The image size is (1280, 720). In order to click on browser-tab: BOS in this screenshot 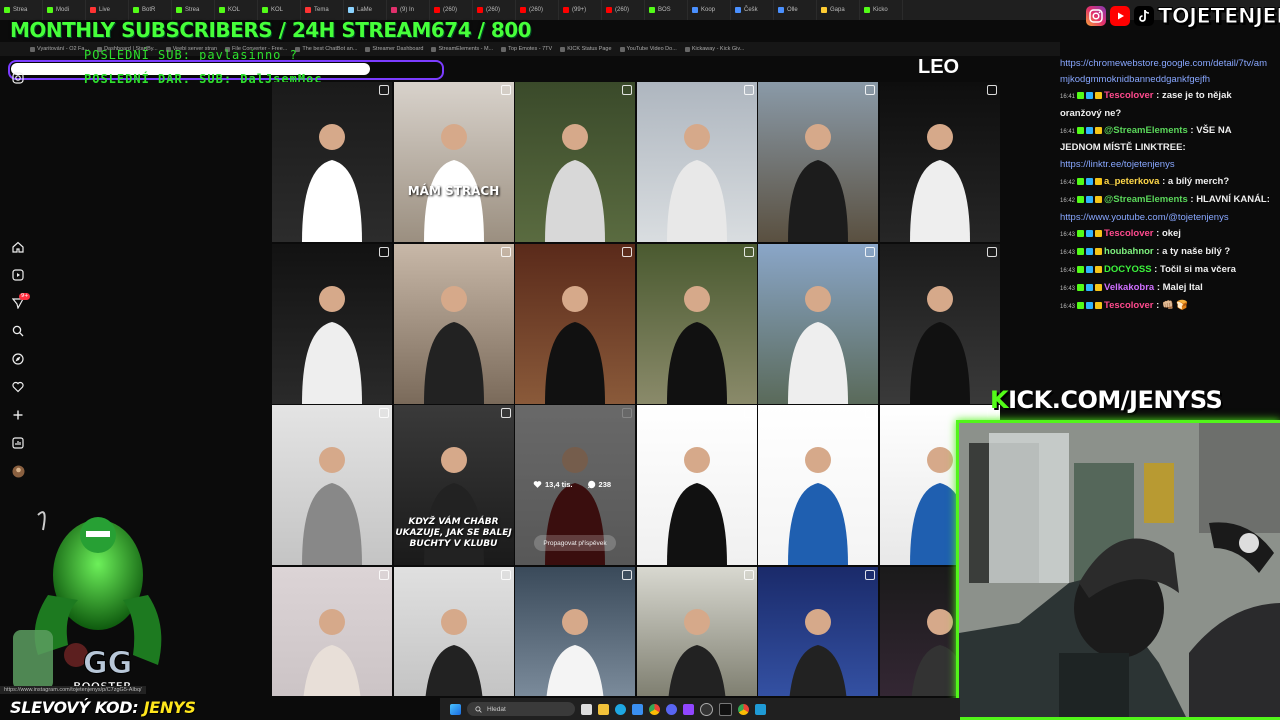, I will do `click(666, 10)`.